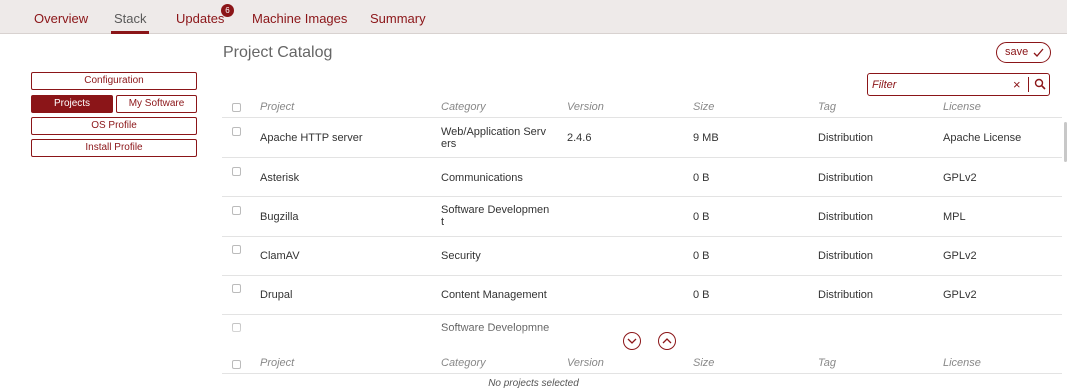 The width and height of the screenshot is (1067, 392). I want to click on project-name: Bugzilla, so click(279, 217).